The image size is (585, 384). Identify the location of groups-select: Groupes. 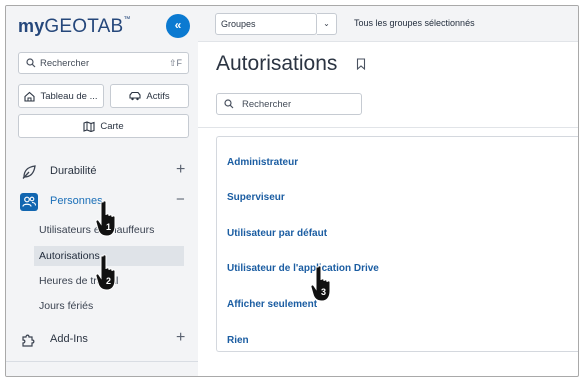
(266, 24).